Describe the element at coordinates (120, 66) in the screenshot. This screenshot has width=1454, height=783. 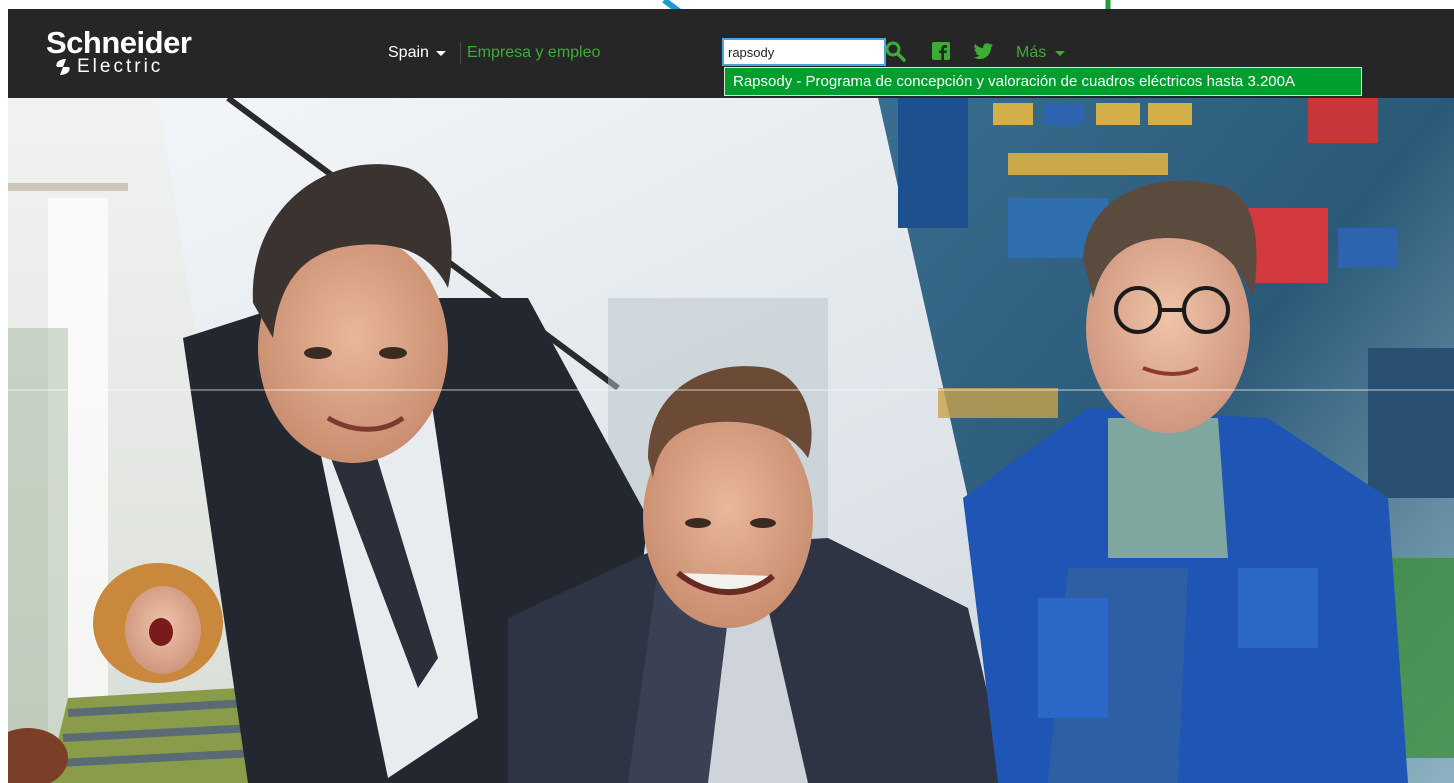
I see `logo-subline-text: Electric` at that location.